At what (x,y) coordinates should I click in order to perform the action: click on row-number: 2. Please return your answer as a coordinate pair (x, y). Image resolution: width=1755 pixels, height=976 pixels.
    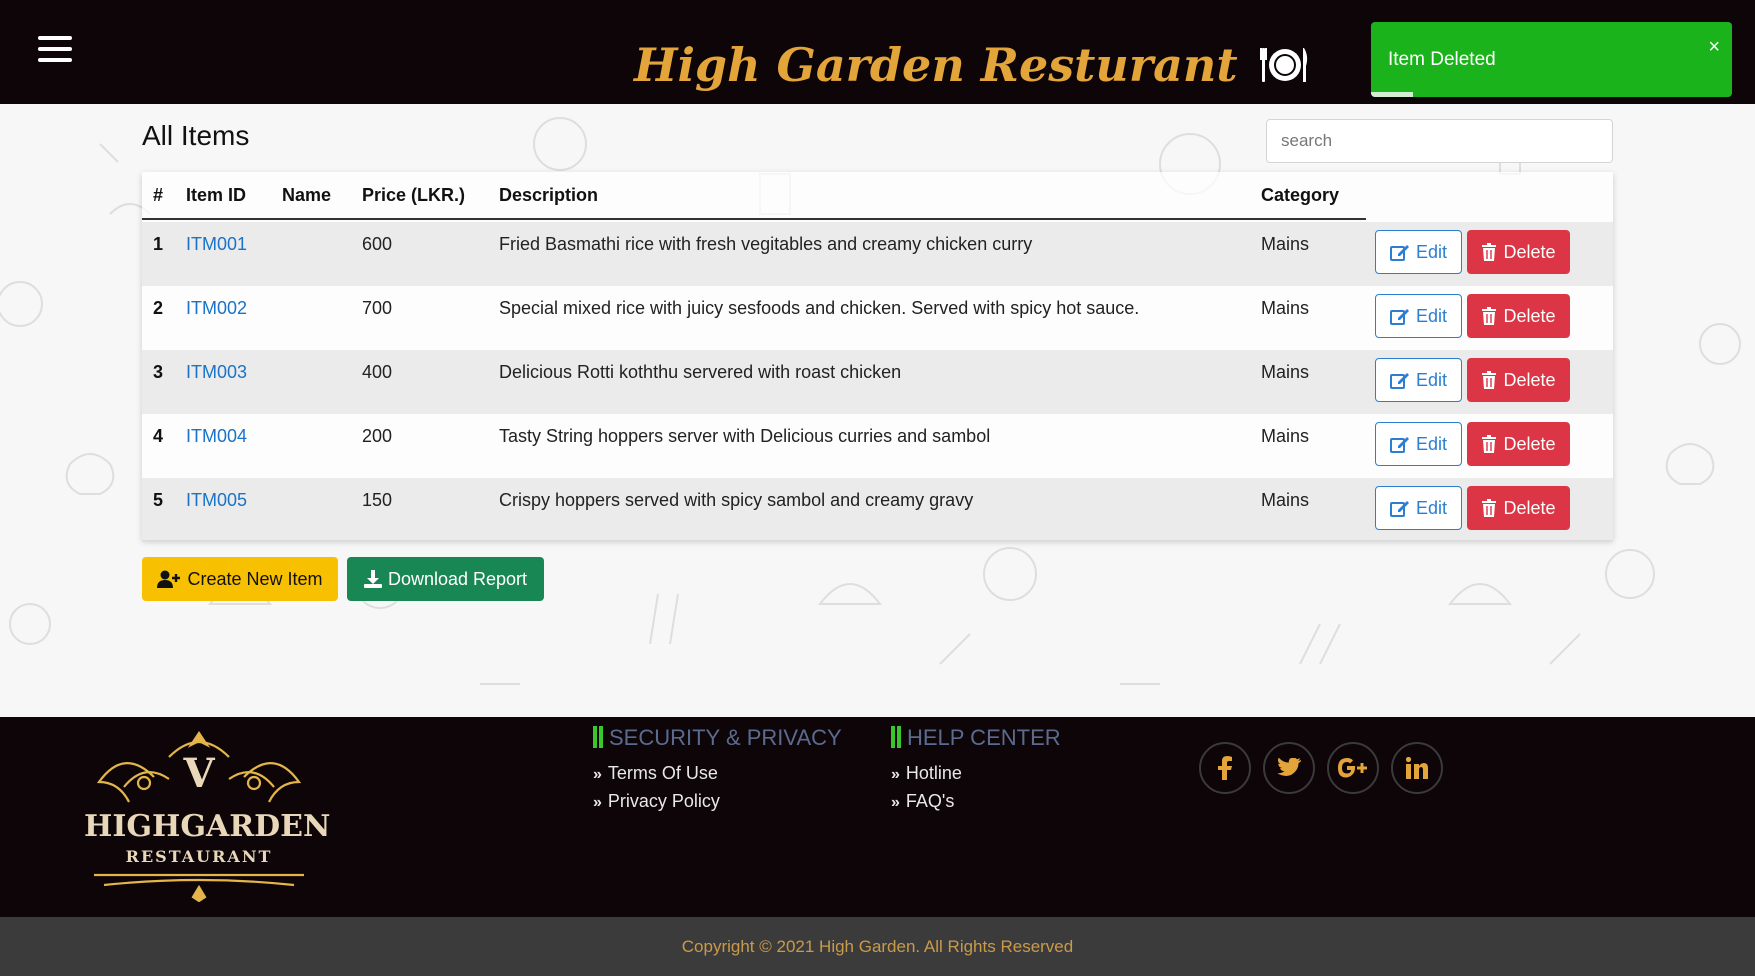
    Looking at the image, I should click on (158, 308).